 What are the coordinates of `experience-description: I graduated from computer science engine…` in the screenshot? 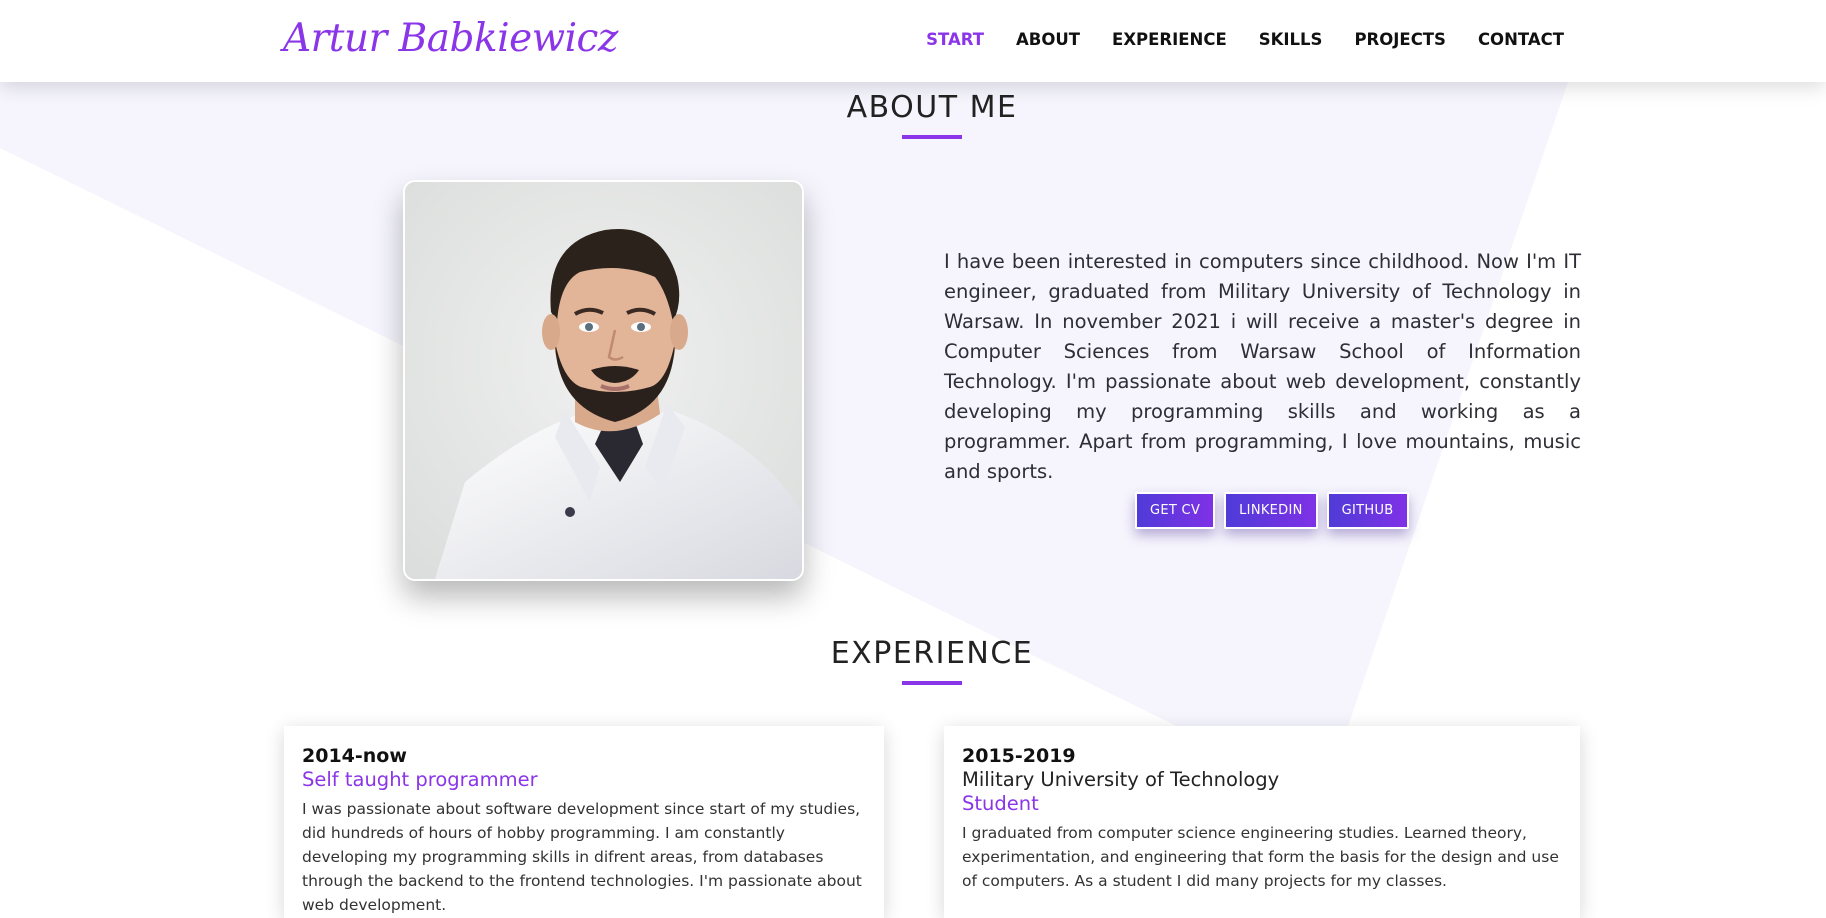 It's located at (1260, 857).